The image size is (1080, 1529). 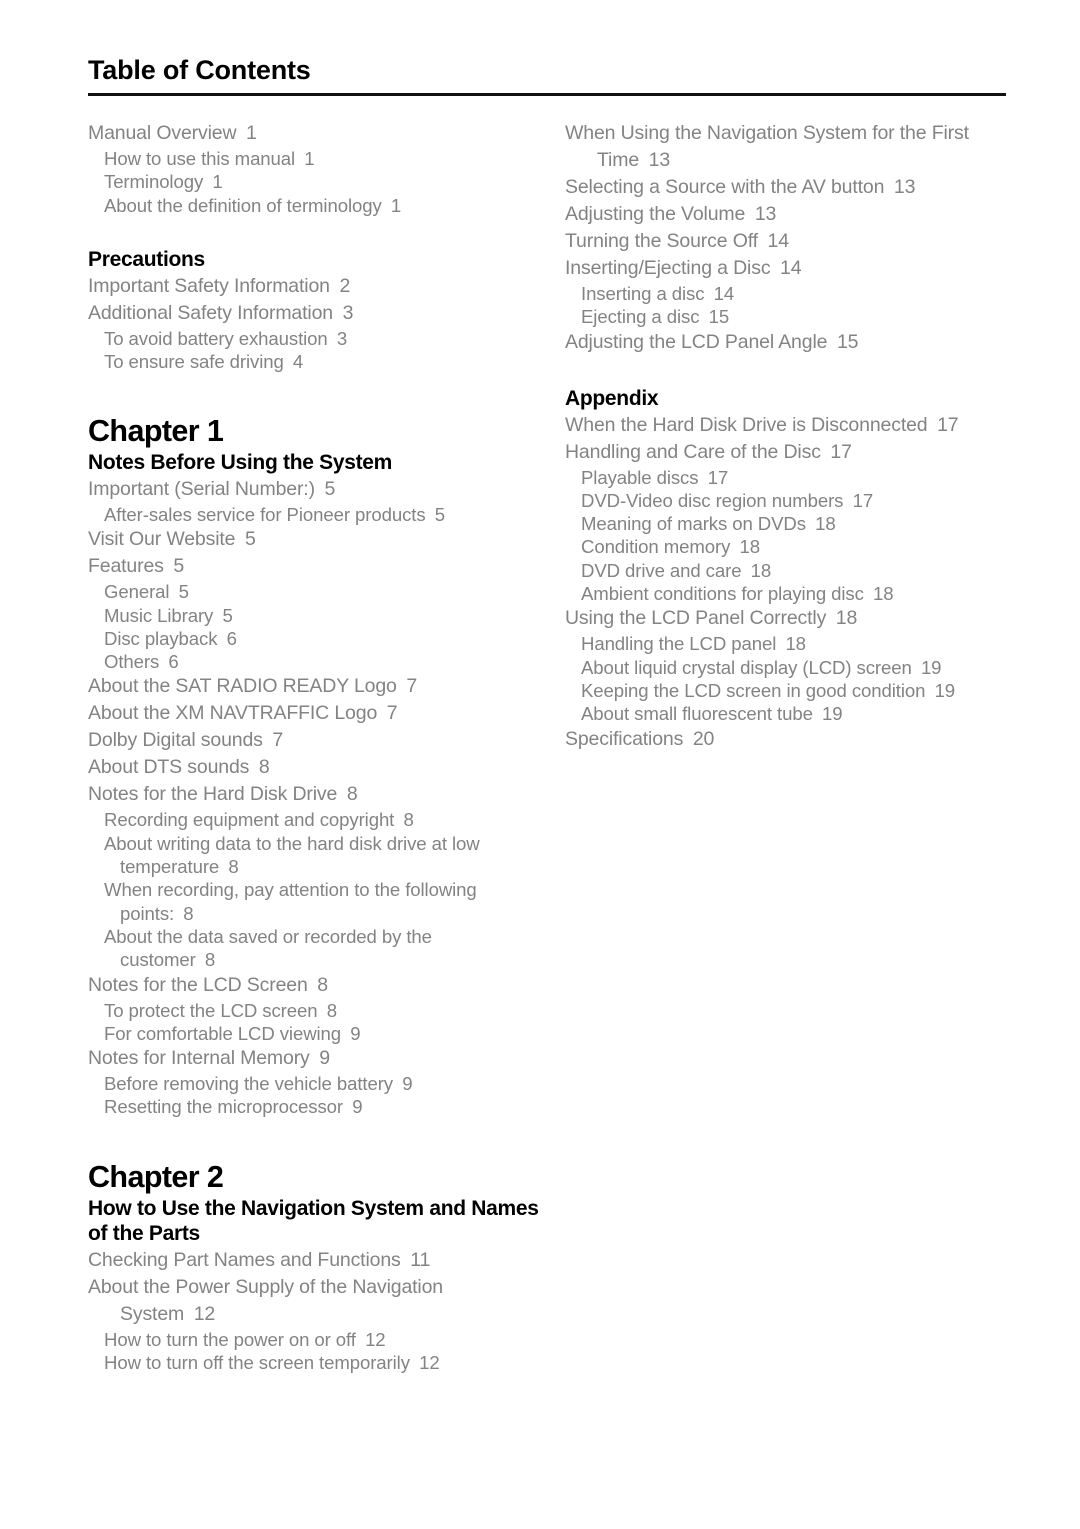 I want to click on toc-entry-checking-part-names-and-functions: Checking Part Names and Functions 11, so click(x=314, y=1260).